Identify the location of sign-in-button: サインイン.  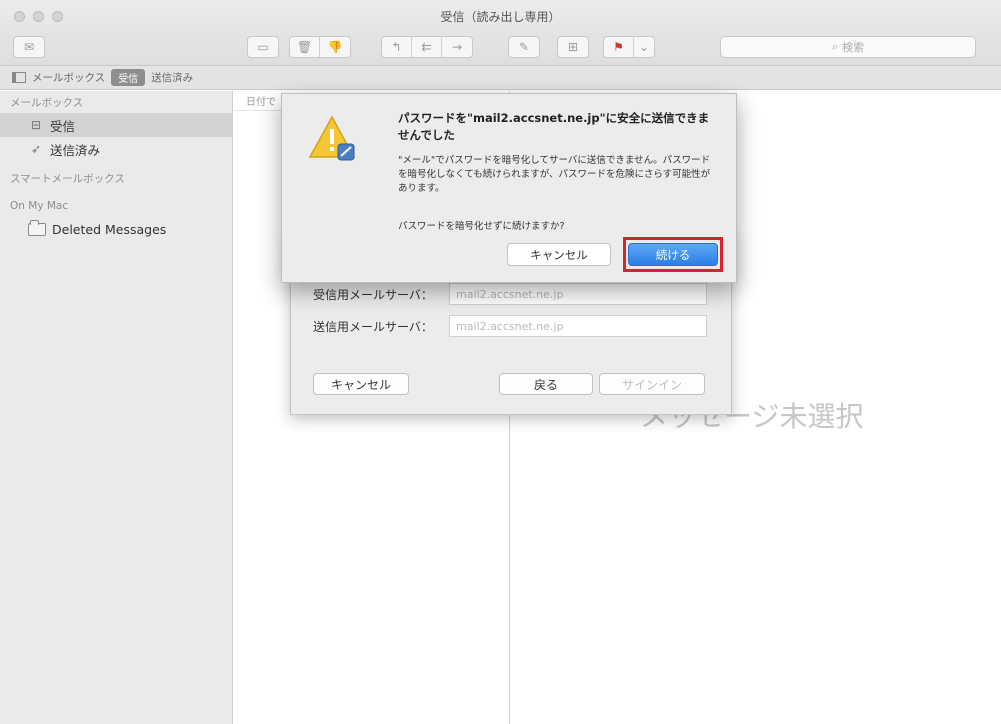
(652, 384).